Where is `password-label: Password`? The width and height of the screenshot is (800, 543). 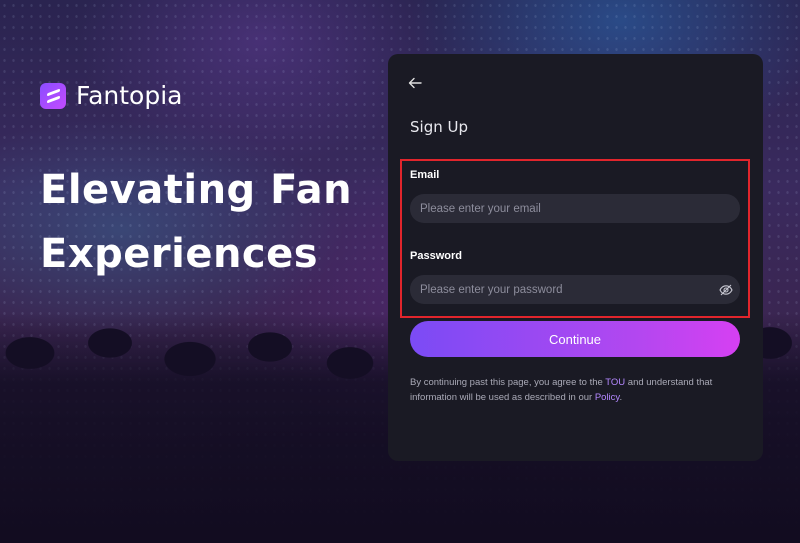 password-label: Password is located at coordinates (436, 256).